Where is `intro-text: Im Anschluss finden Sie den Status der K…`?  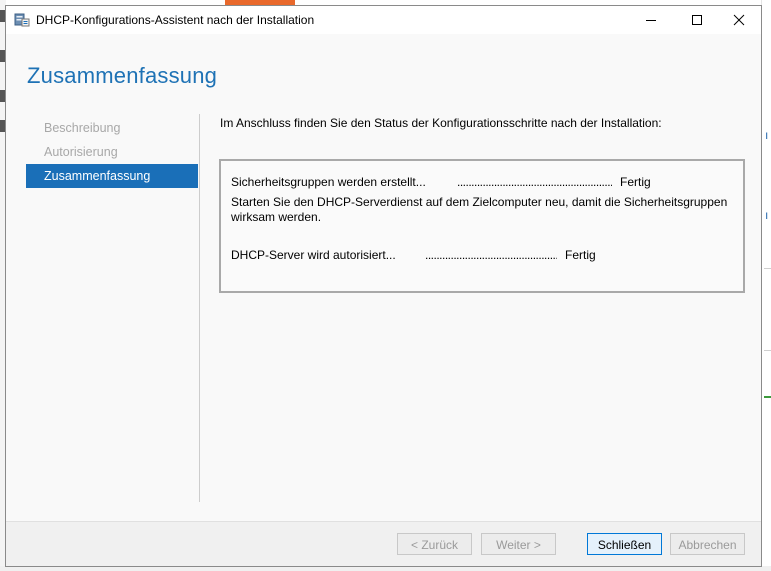 intro-text: Im Anschluss finden Sie den Status der K… is located at coordinates (441, 123).